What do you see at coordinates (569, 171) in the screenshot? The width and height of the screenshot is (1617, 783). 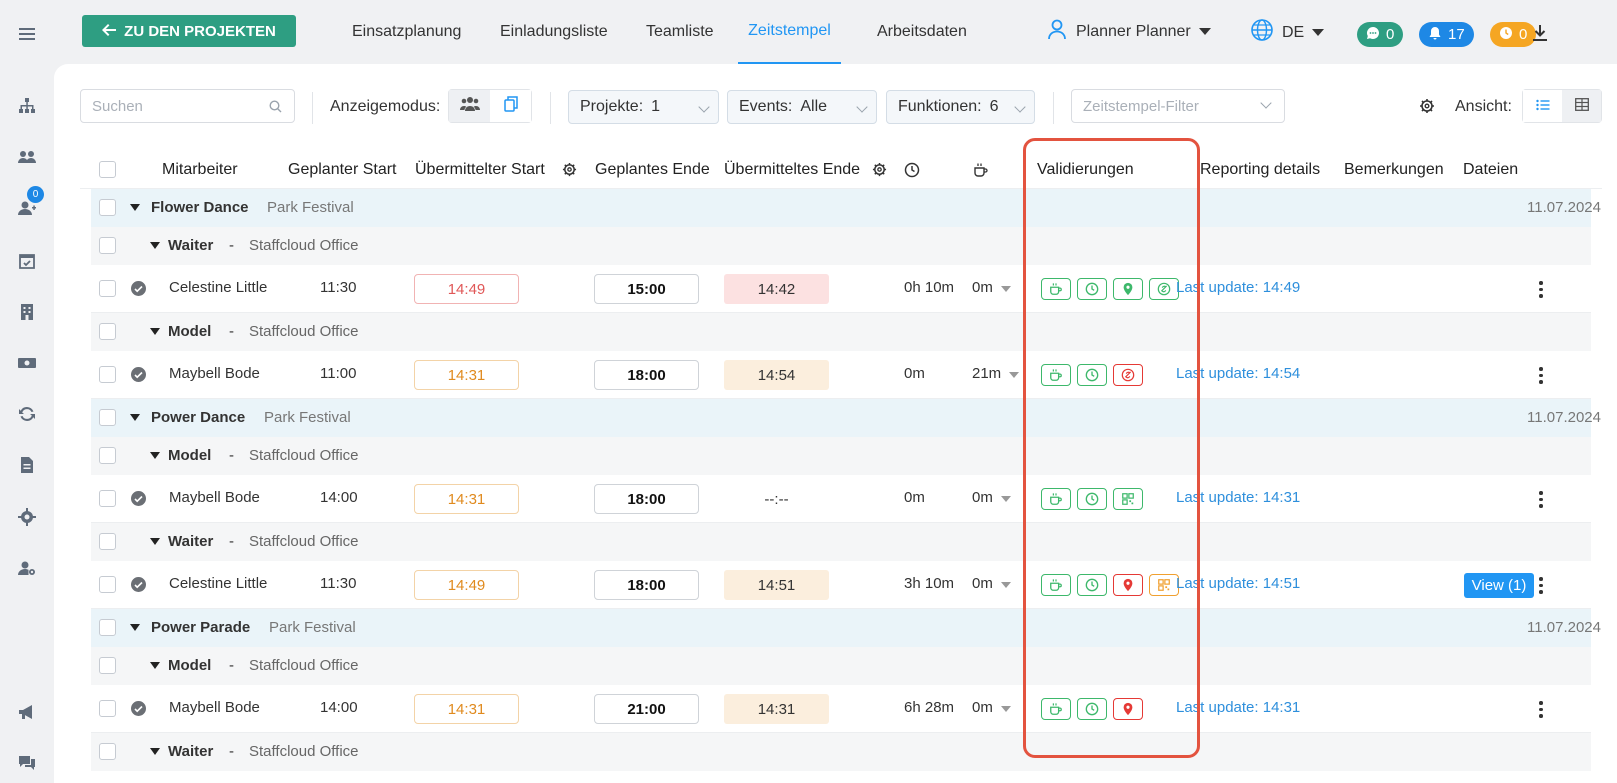 I see `column-settings-icon` at bounding box center [569, 171].